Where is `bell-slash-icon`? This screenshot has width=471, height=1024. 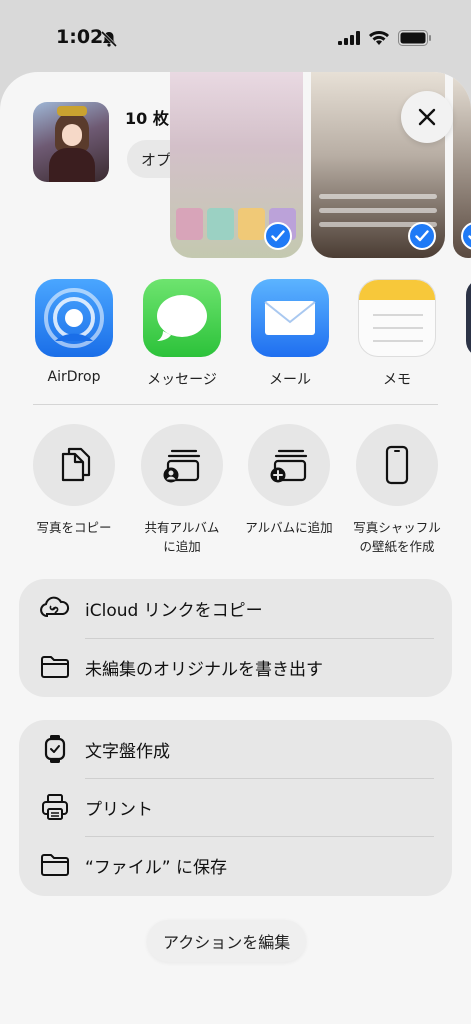 bell-slash-icon is located at coordinates (109, 39).